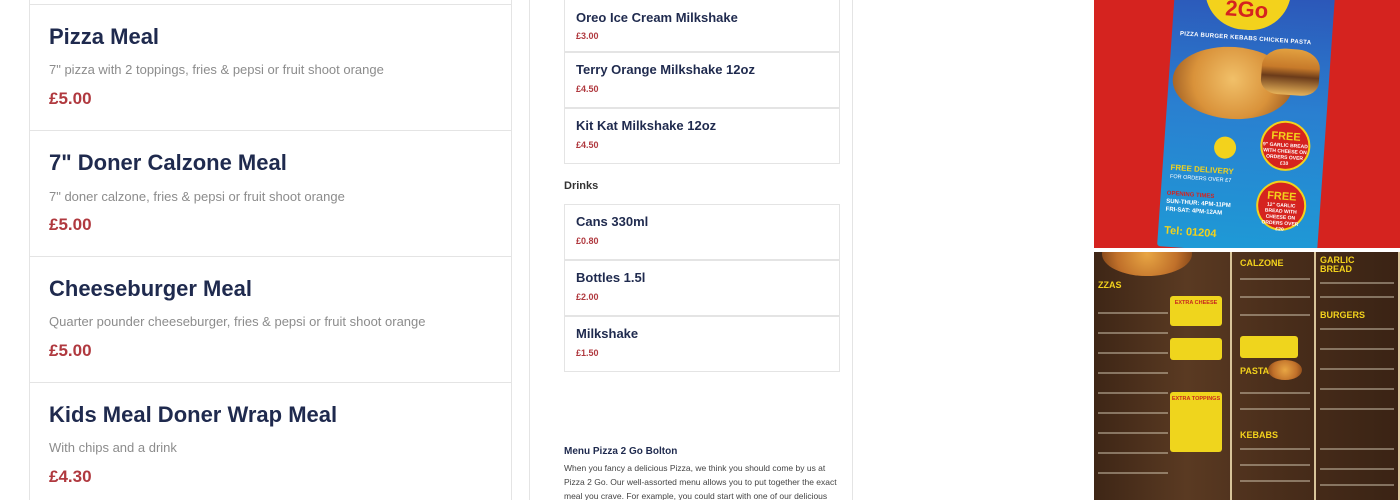 The image size is (1400, 500). I want to click on board-highlight: EXTRA CHEESE, so click(1196, 311).